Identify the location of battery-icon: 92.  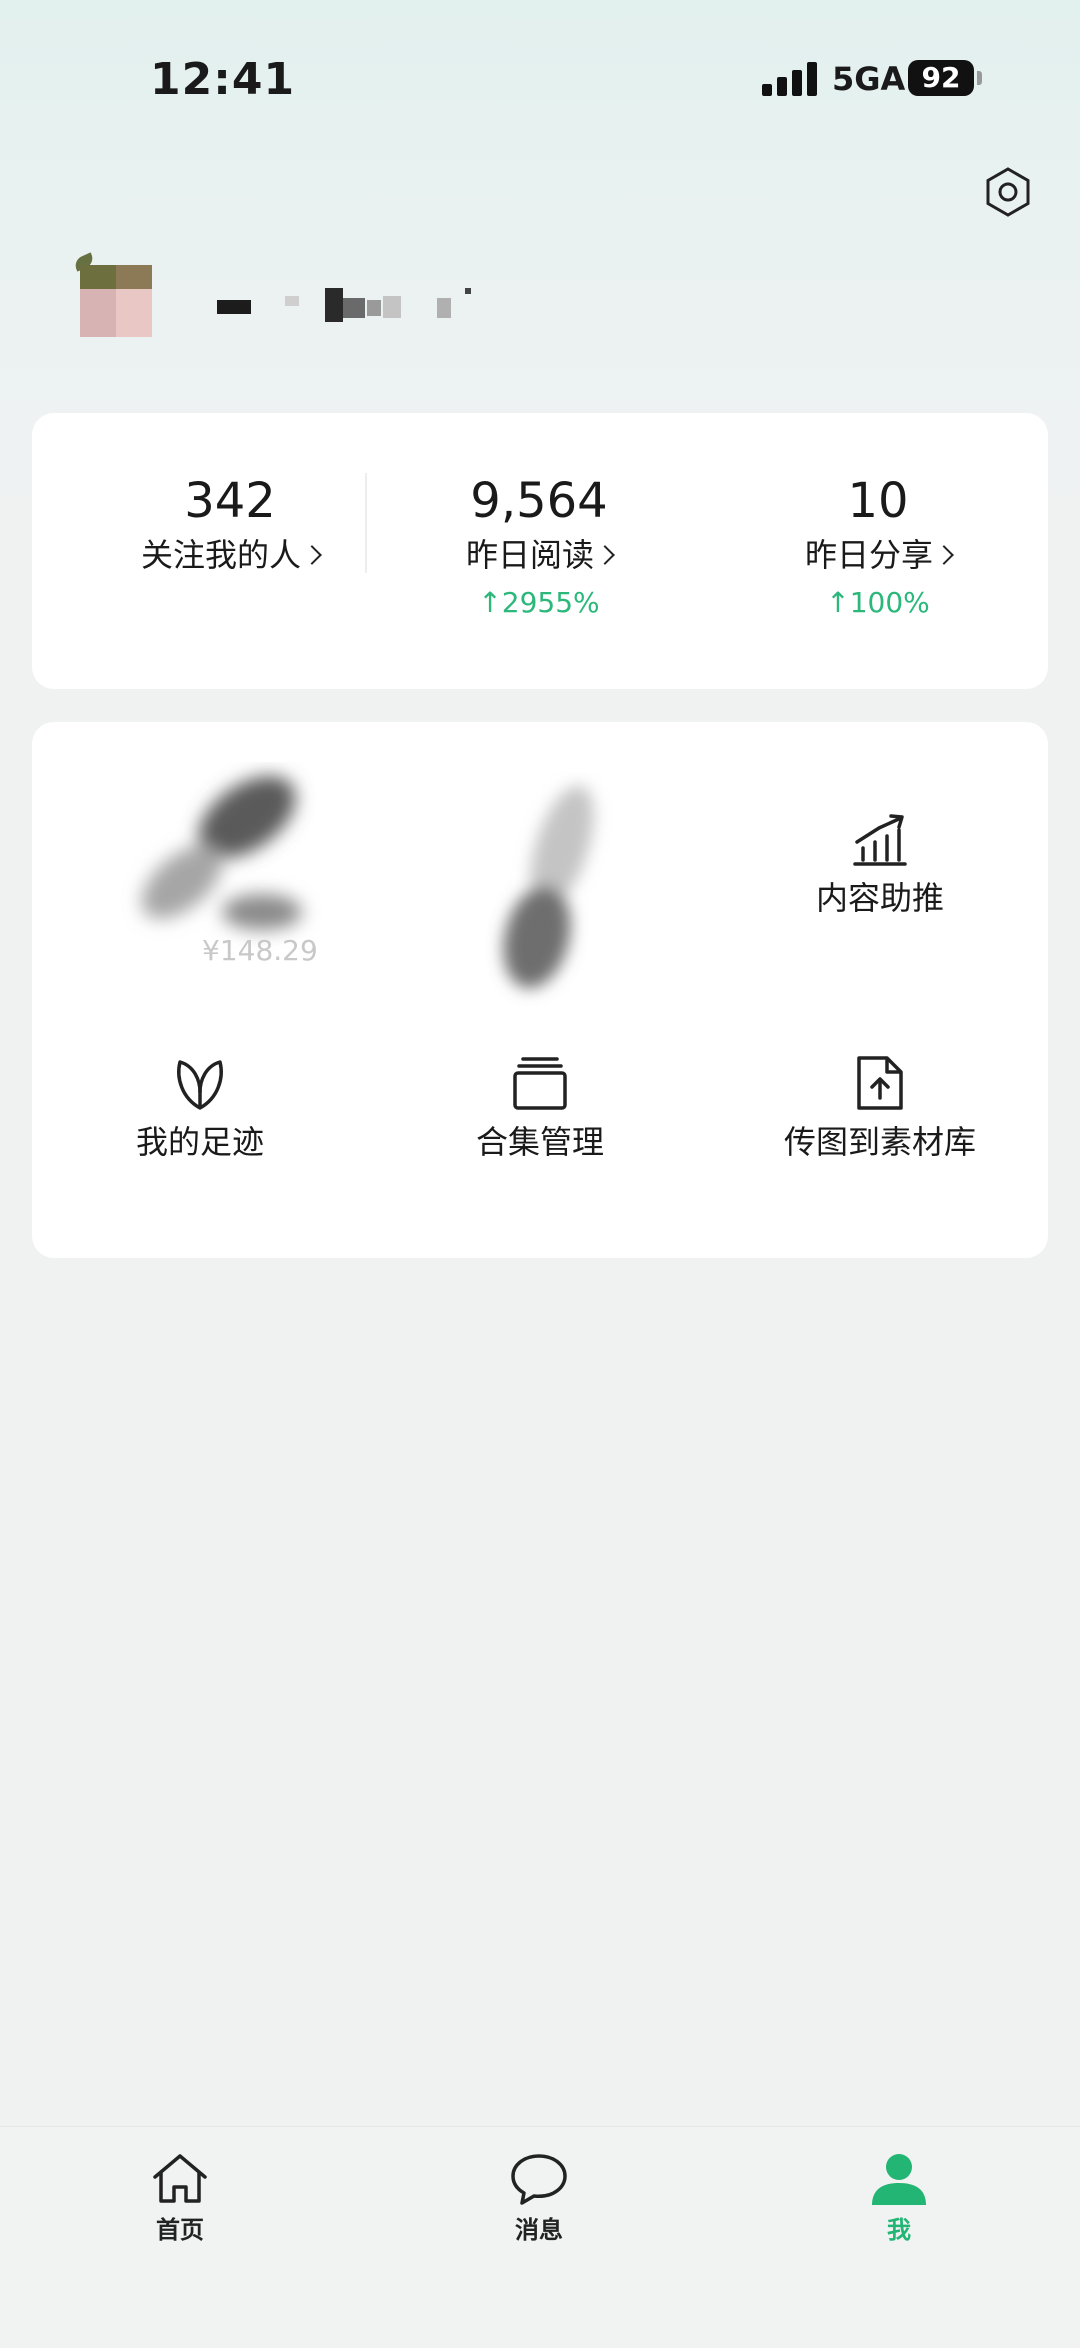
(941, 78).